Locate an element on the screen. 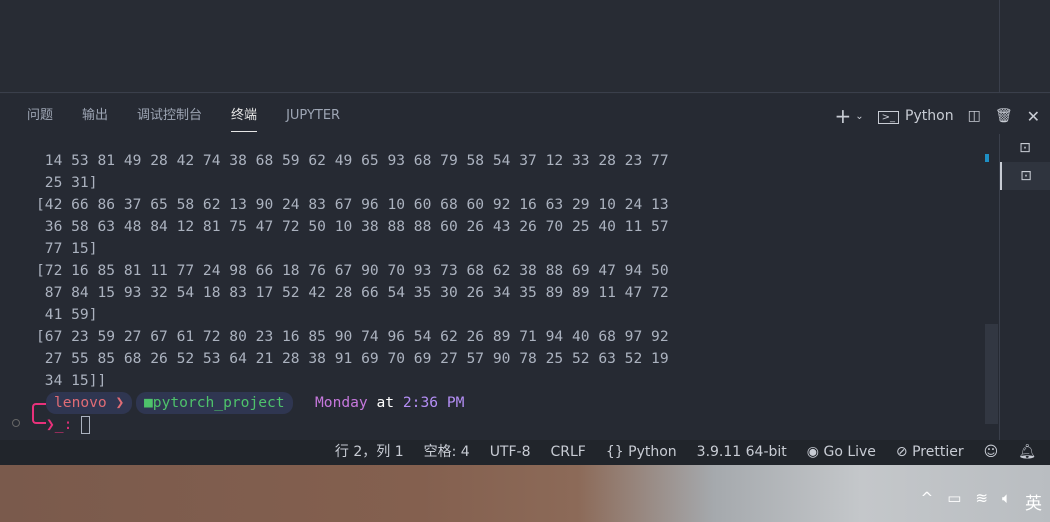 The height and width of the screenshot is (522, 1050). chevron-up-icon: ^ is located at coordinates (927, 501).